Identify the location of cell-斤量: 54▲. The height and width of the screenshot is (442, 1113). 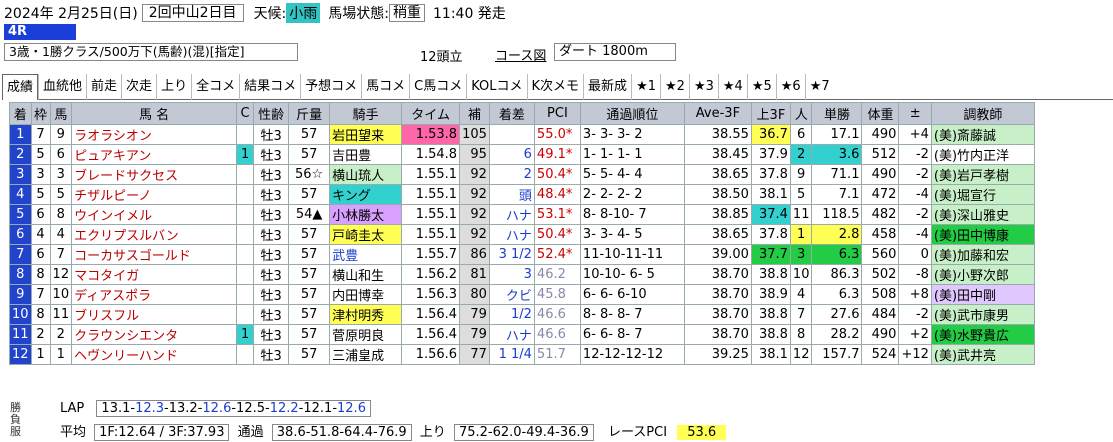
(309, 214).